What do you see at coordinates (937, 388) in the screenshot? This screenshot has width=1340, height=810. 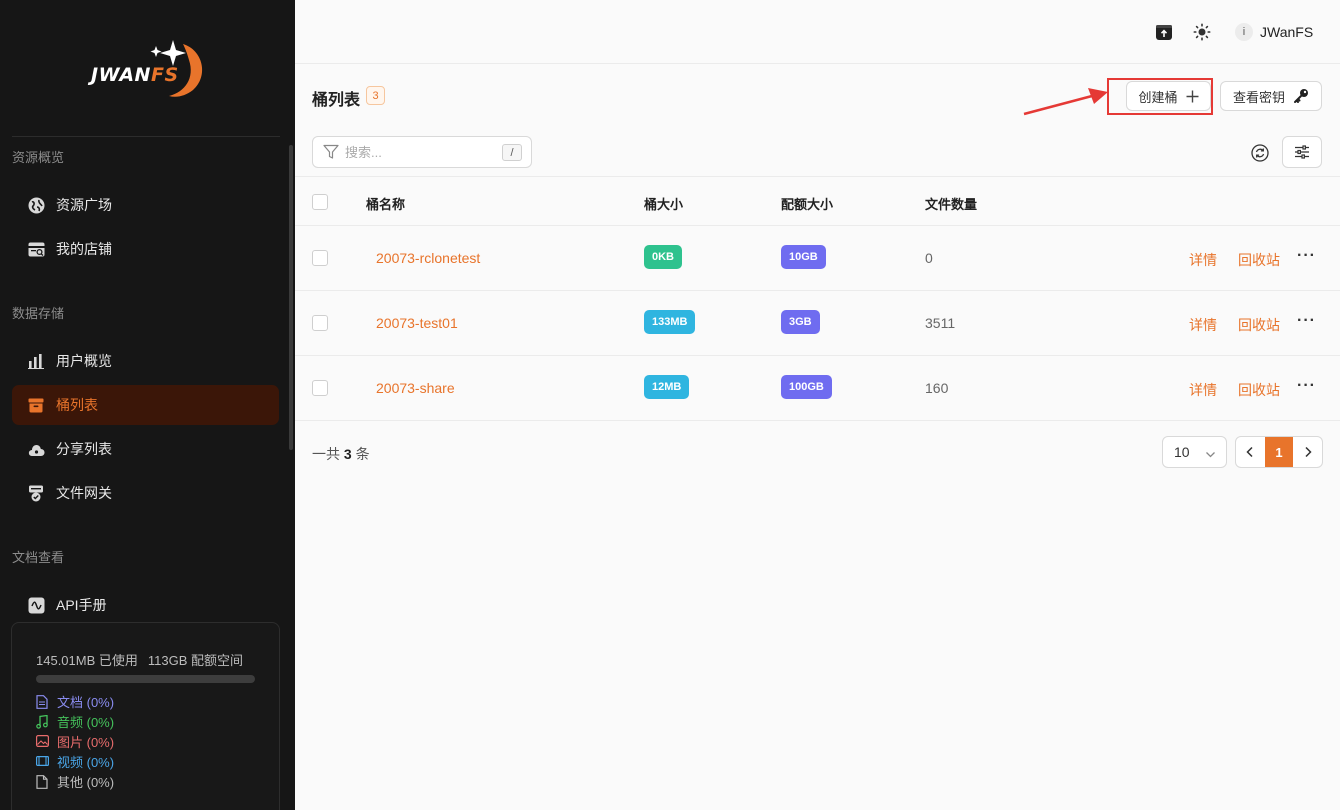 I see `file-count: 160` at bounding box center [937, 388].